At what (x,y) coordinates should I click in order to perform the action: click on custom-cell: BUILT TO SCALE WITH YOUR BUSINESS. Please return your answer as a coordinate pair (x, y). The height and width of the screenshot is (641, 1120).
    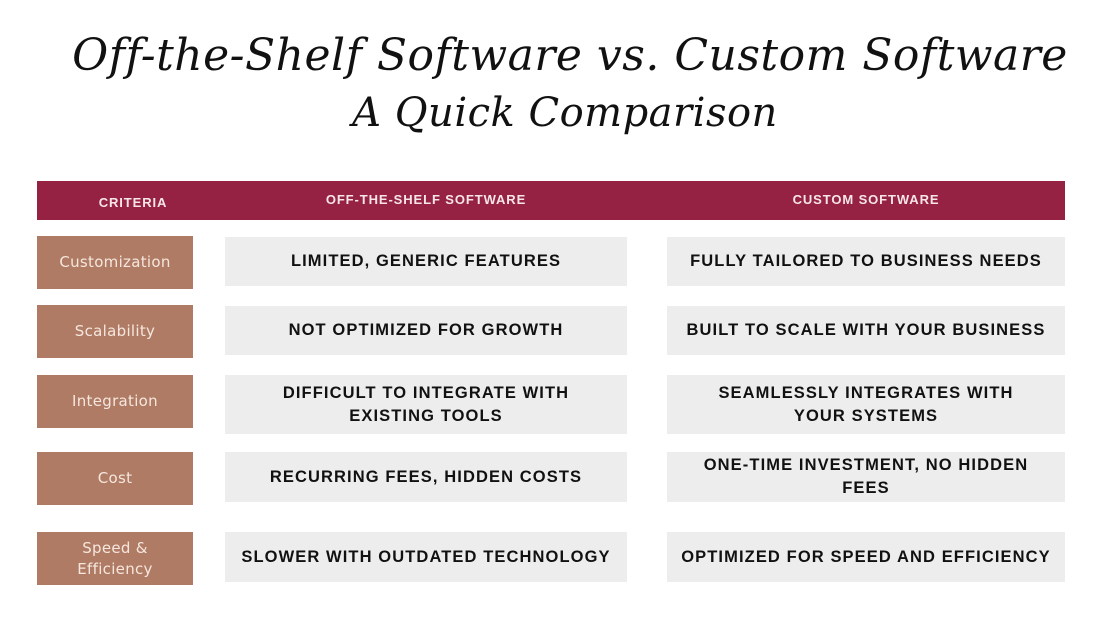
    Looking at the image, I should click on (866, 330).